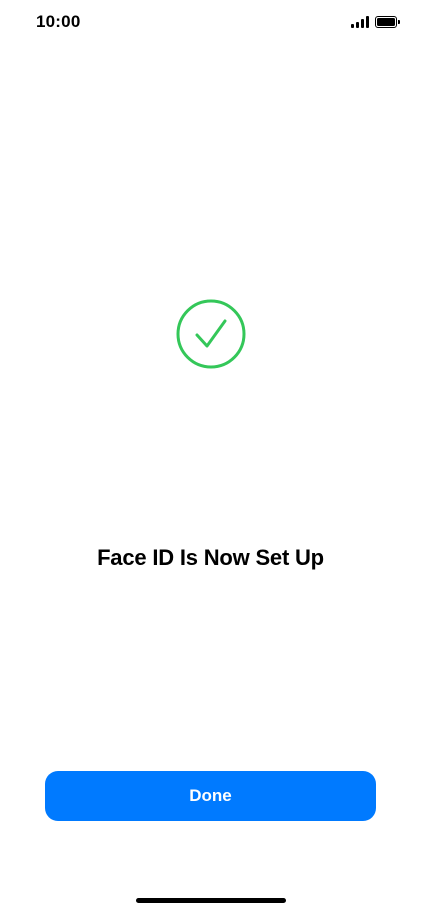 The width and height of the screenshot is (421, 912). I want to click on page-title: Face ID Is Now Set Up, so click(210, 557).